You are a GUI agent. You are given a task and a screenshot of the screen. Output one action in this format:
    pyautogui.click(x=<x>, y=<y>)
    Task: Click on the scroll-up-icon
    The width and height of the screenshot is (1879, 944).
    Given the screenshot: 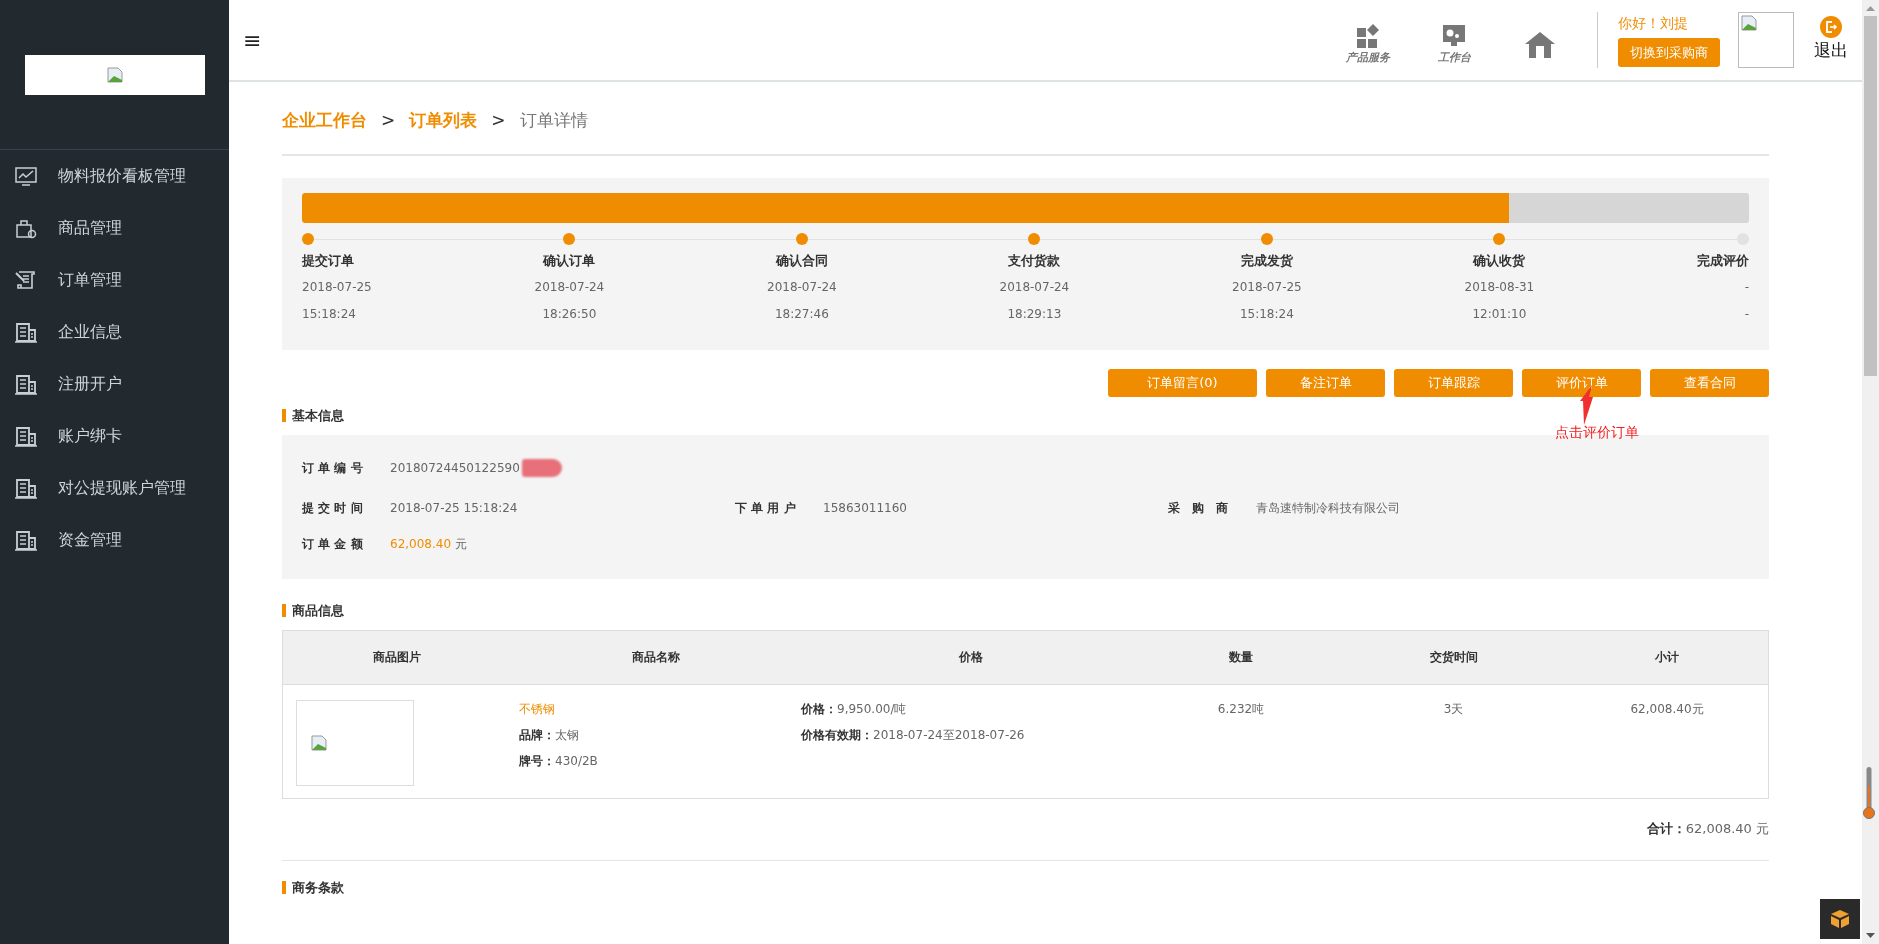 What is the action you would take?
    pyautogui.click(x=1870, y=8)
    